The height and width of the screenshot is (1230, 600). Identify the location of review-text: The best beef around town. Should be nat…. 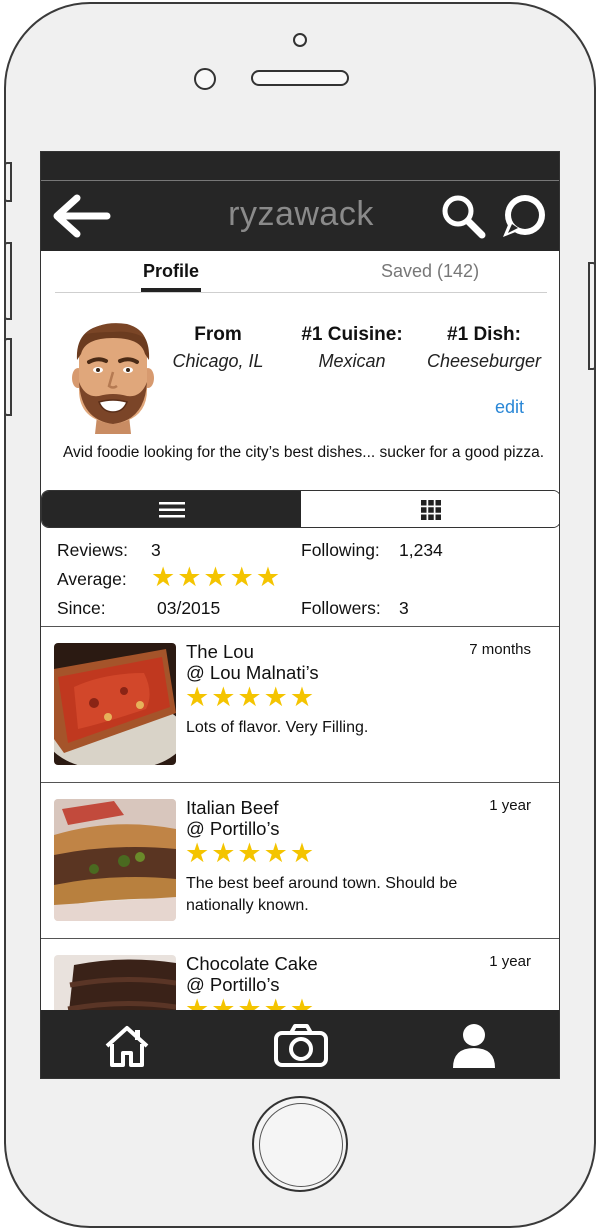
(322, 894).